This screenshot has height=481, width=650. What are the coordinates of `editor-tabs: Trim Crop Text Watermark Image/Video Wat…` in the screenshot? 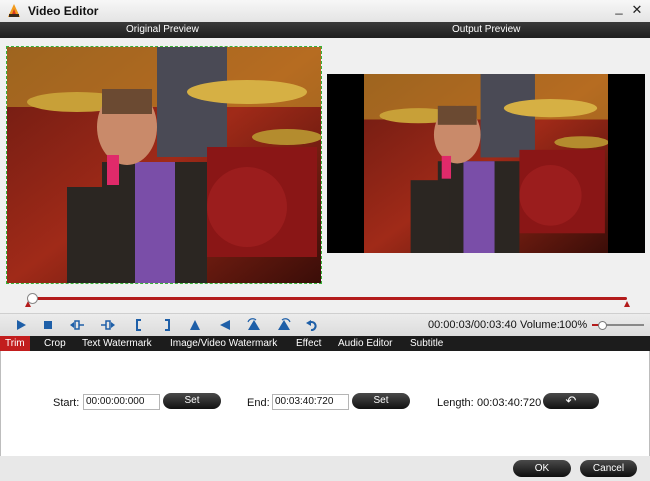 It's located at (325, 343).